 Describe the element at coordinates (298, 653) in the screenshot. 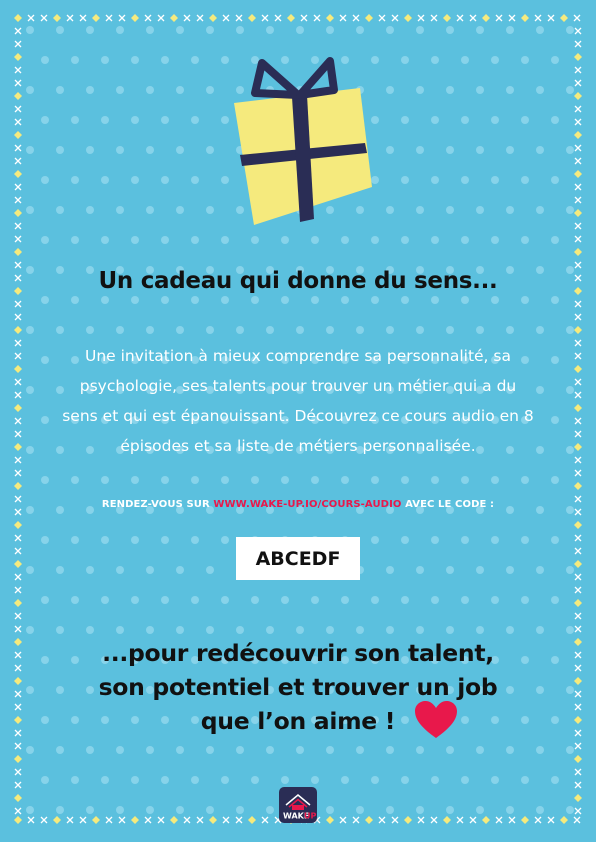

I see `closing-line-1: ...pour redécouvrir son talent,` at that location.